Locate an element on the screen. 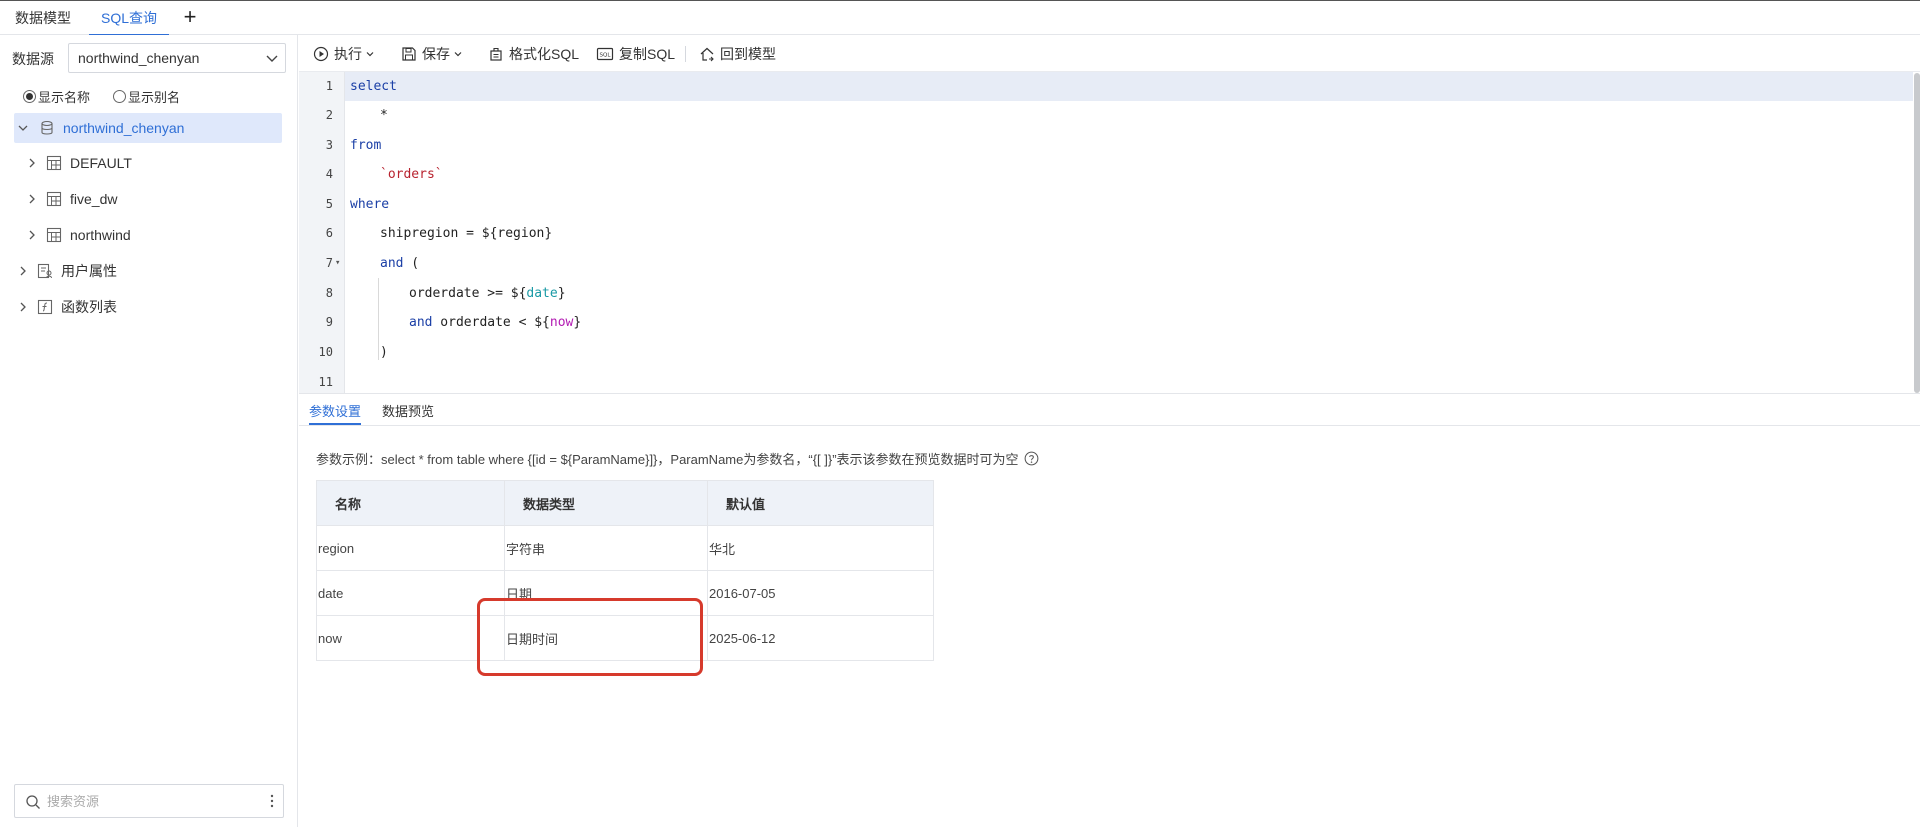 The width and height of the screenshot is (1920, 827). radio-show-alias: 显示别名 is located at coordinates (146, 96).